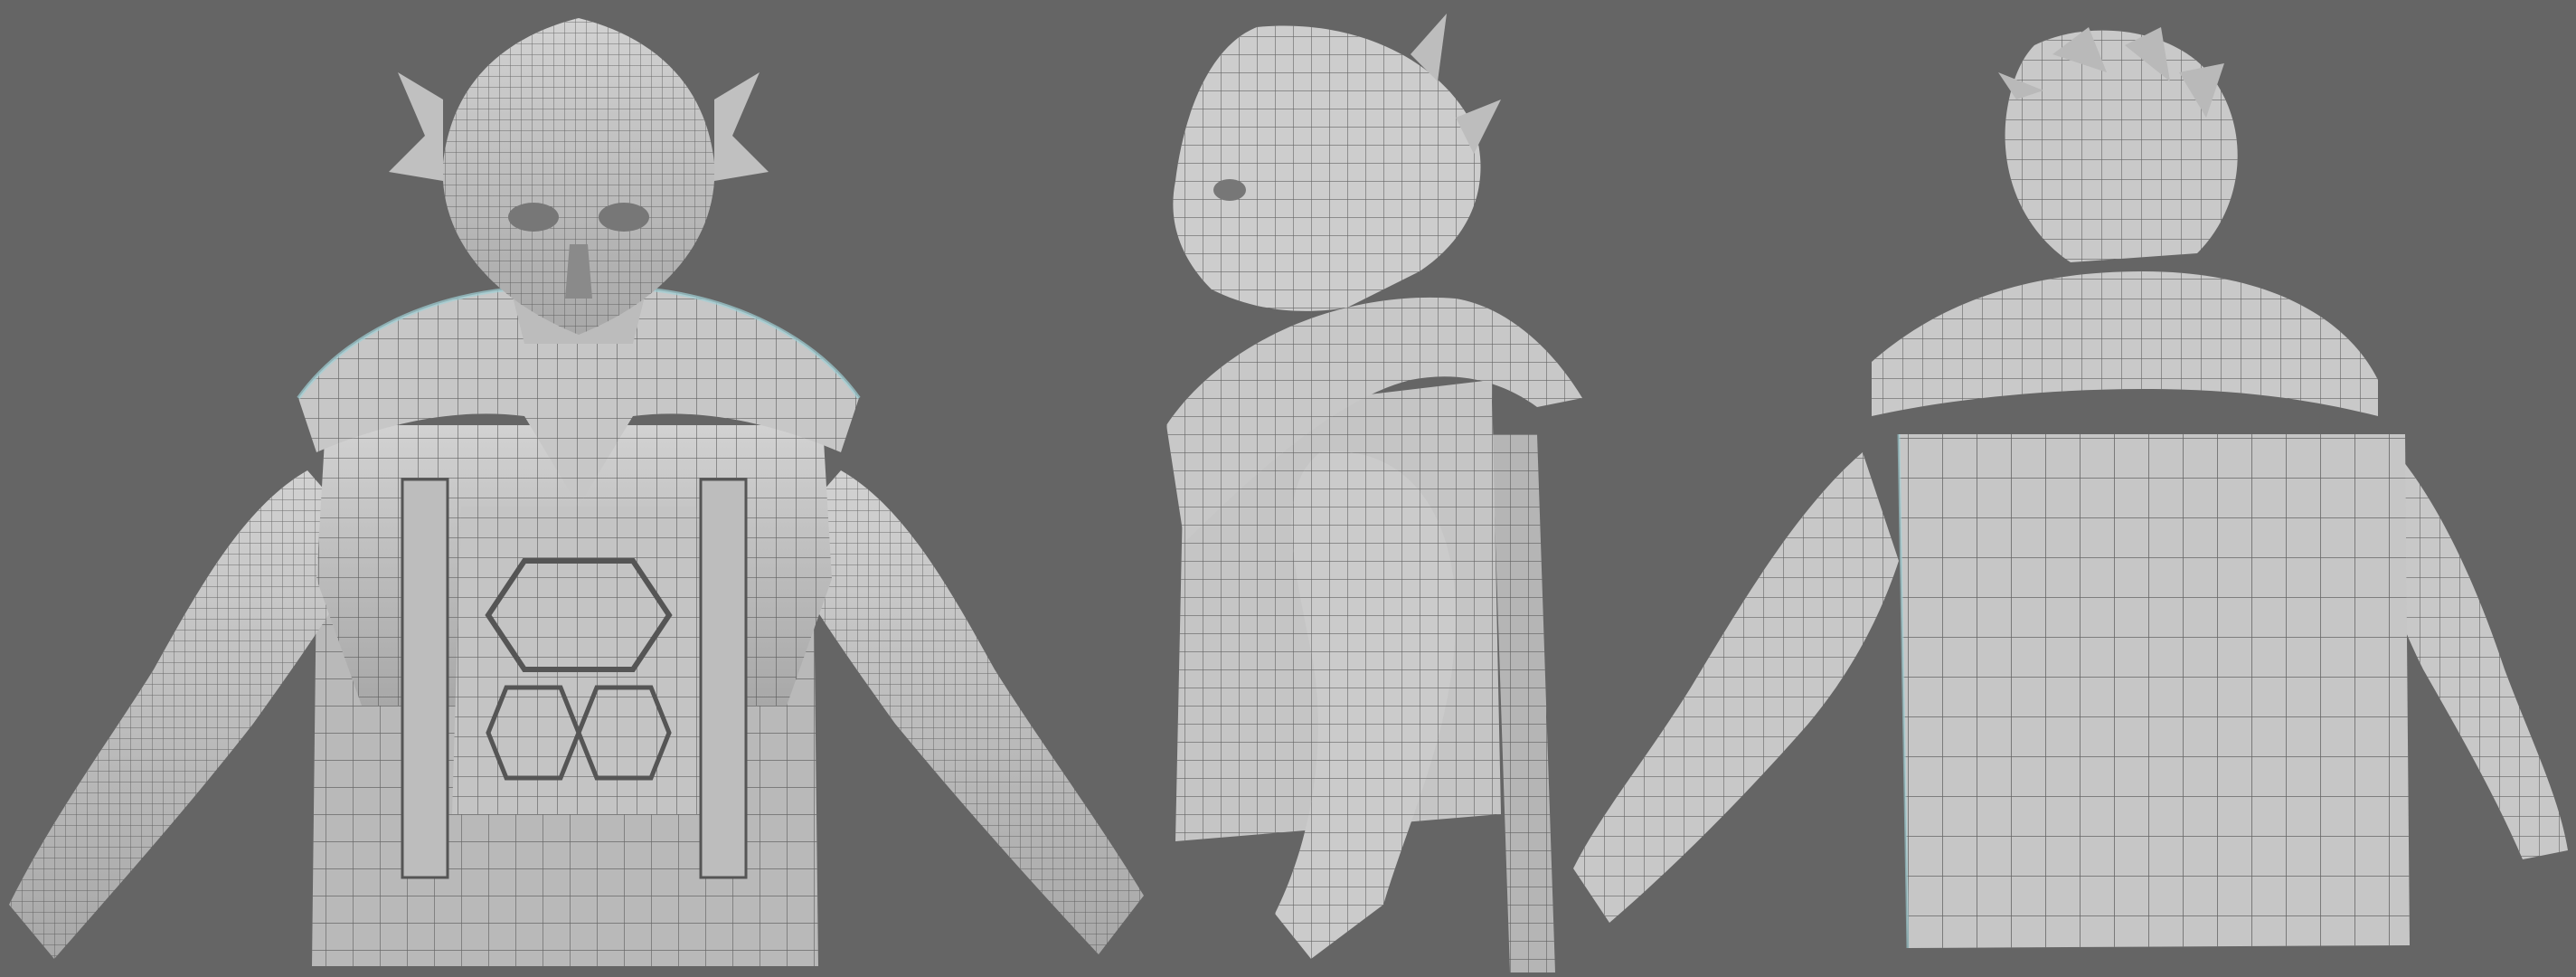 This screenshot has width=2576, height=977. Describe the element at coordinates (1523, 703) in the screenshot. I see `side-cape` at that location.